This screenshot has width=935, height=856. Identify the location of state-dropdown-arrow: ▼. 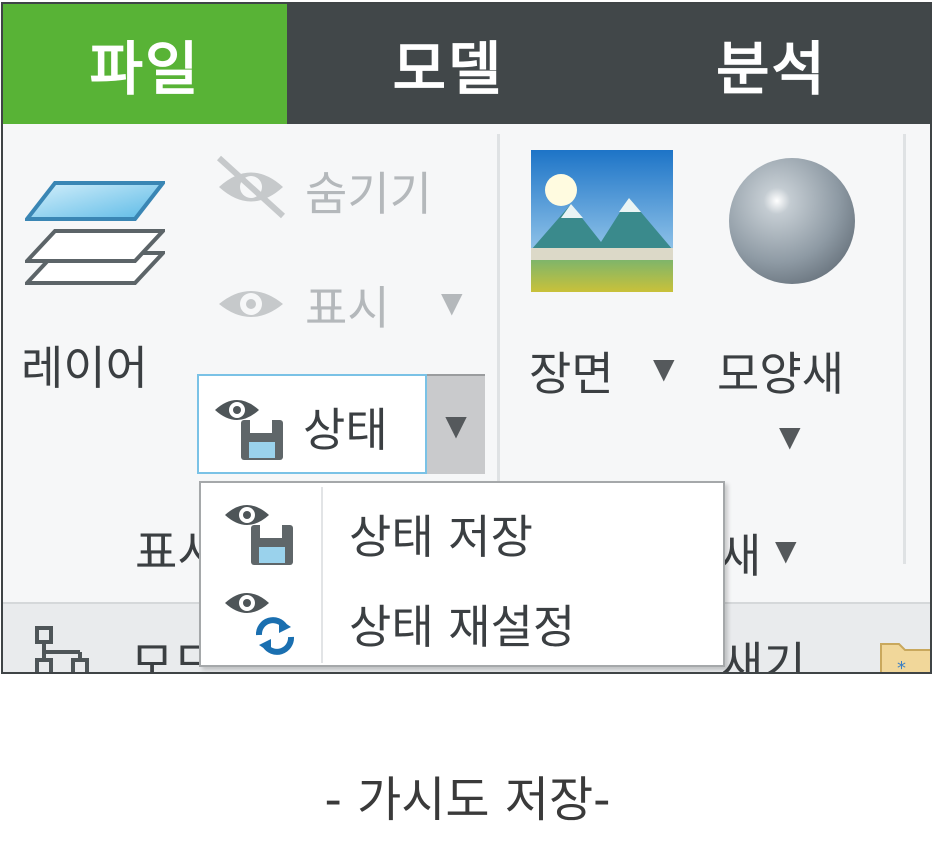
(456, 424).